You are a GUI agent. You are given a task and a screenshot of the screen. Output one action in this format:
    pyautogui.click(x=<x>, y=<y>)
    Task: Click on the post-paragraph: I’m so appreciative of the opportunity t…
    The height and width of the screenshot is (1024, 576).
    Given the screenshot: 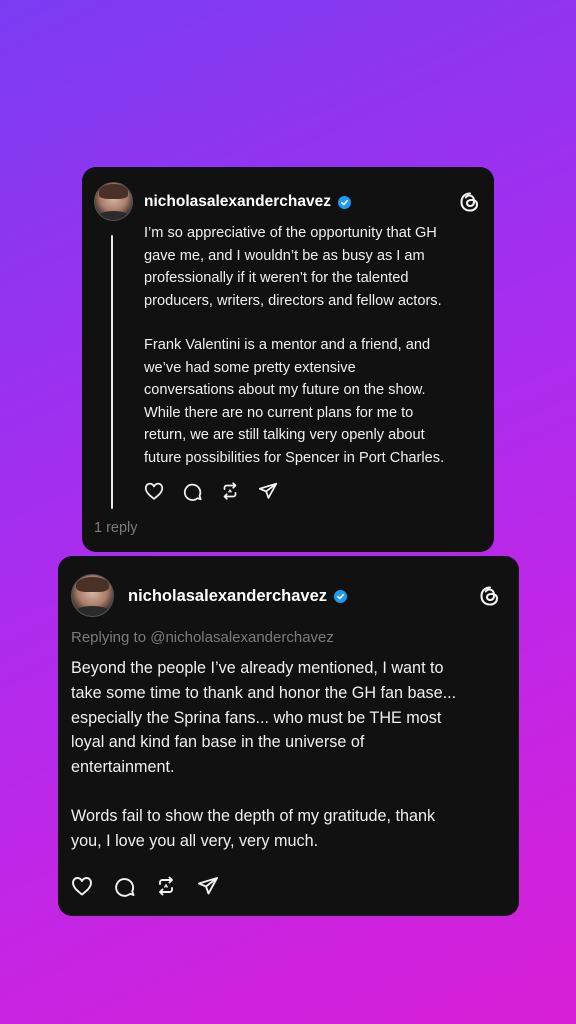 What is the action you would take?
    pyautogui.click(x=293, y=267)
    